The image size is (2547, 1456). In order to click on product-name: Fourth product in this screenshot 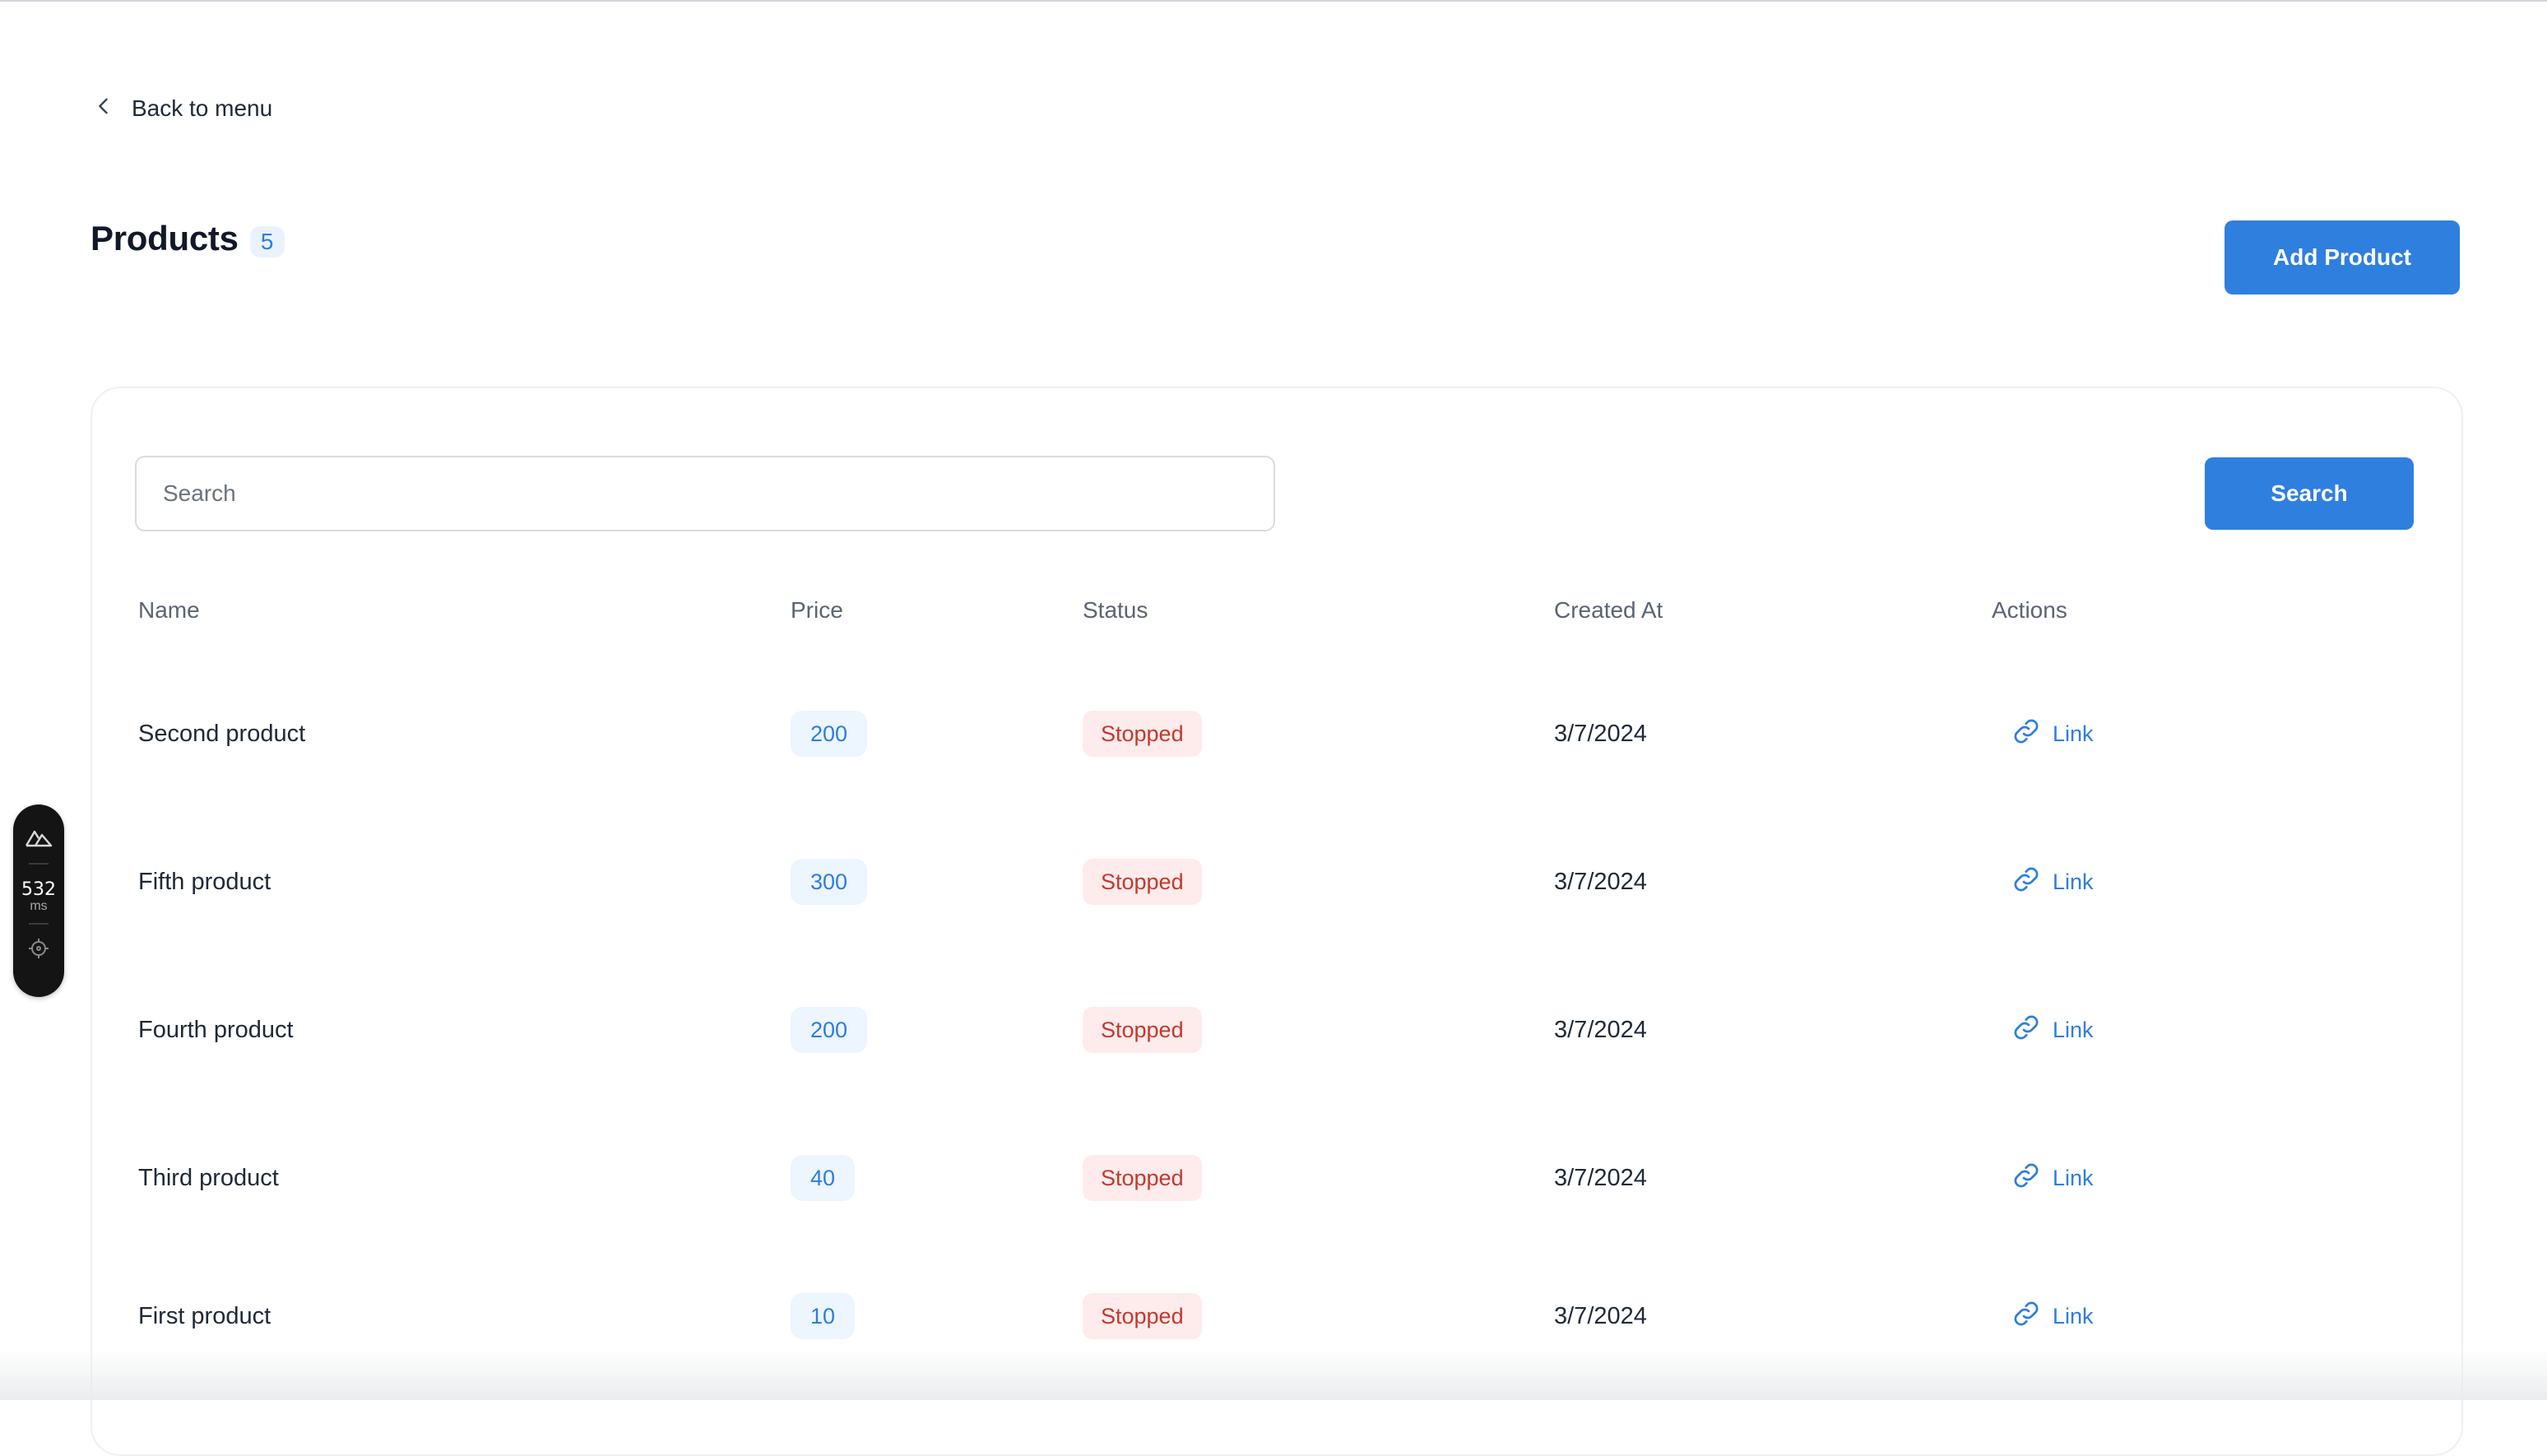, I will do `click(216, 1029)`.